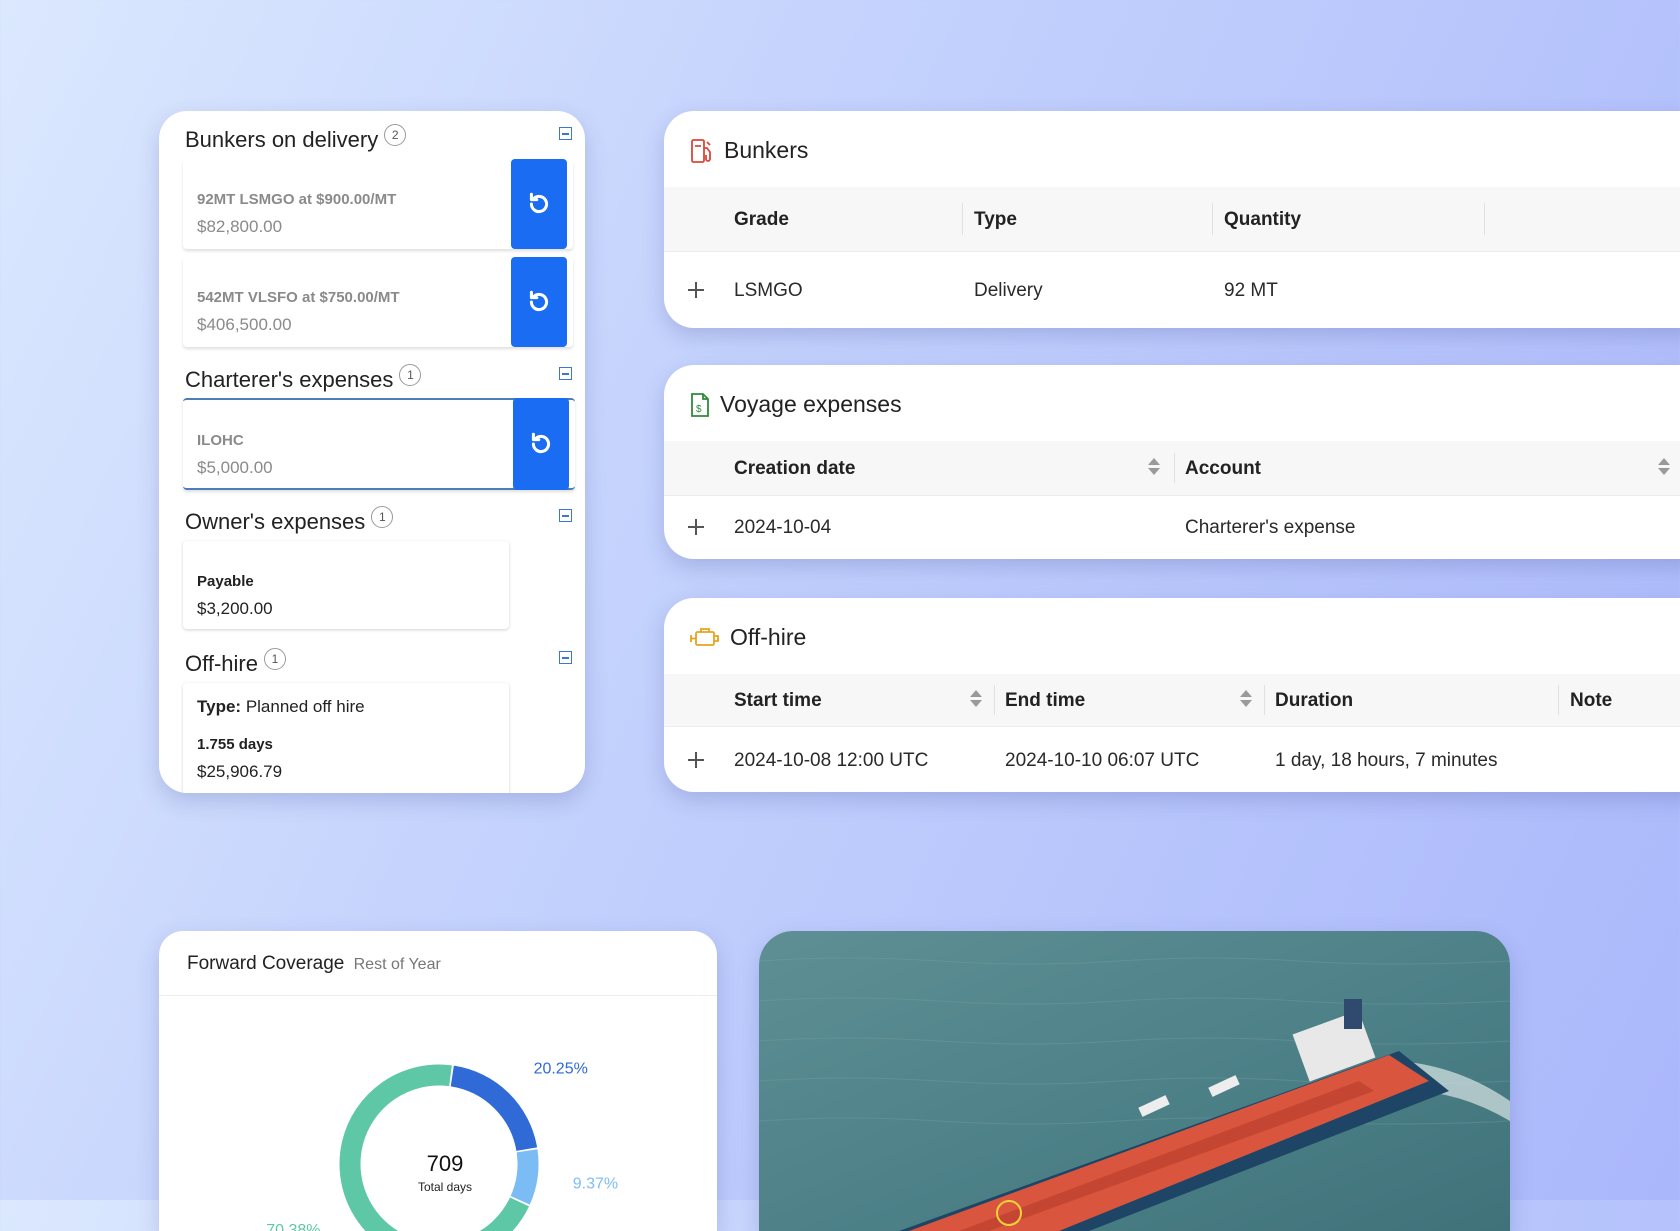 The height and width of the screenshot is (1231, 1680). I want to click on bunkers-on-delivery-header: Bunkers on delivery 2, so click(296, 138).